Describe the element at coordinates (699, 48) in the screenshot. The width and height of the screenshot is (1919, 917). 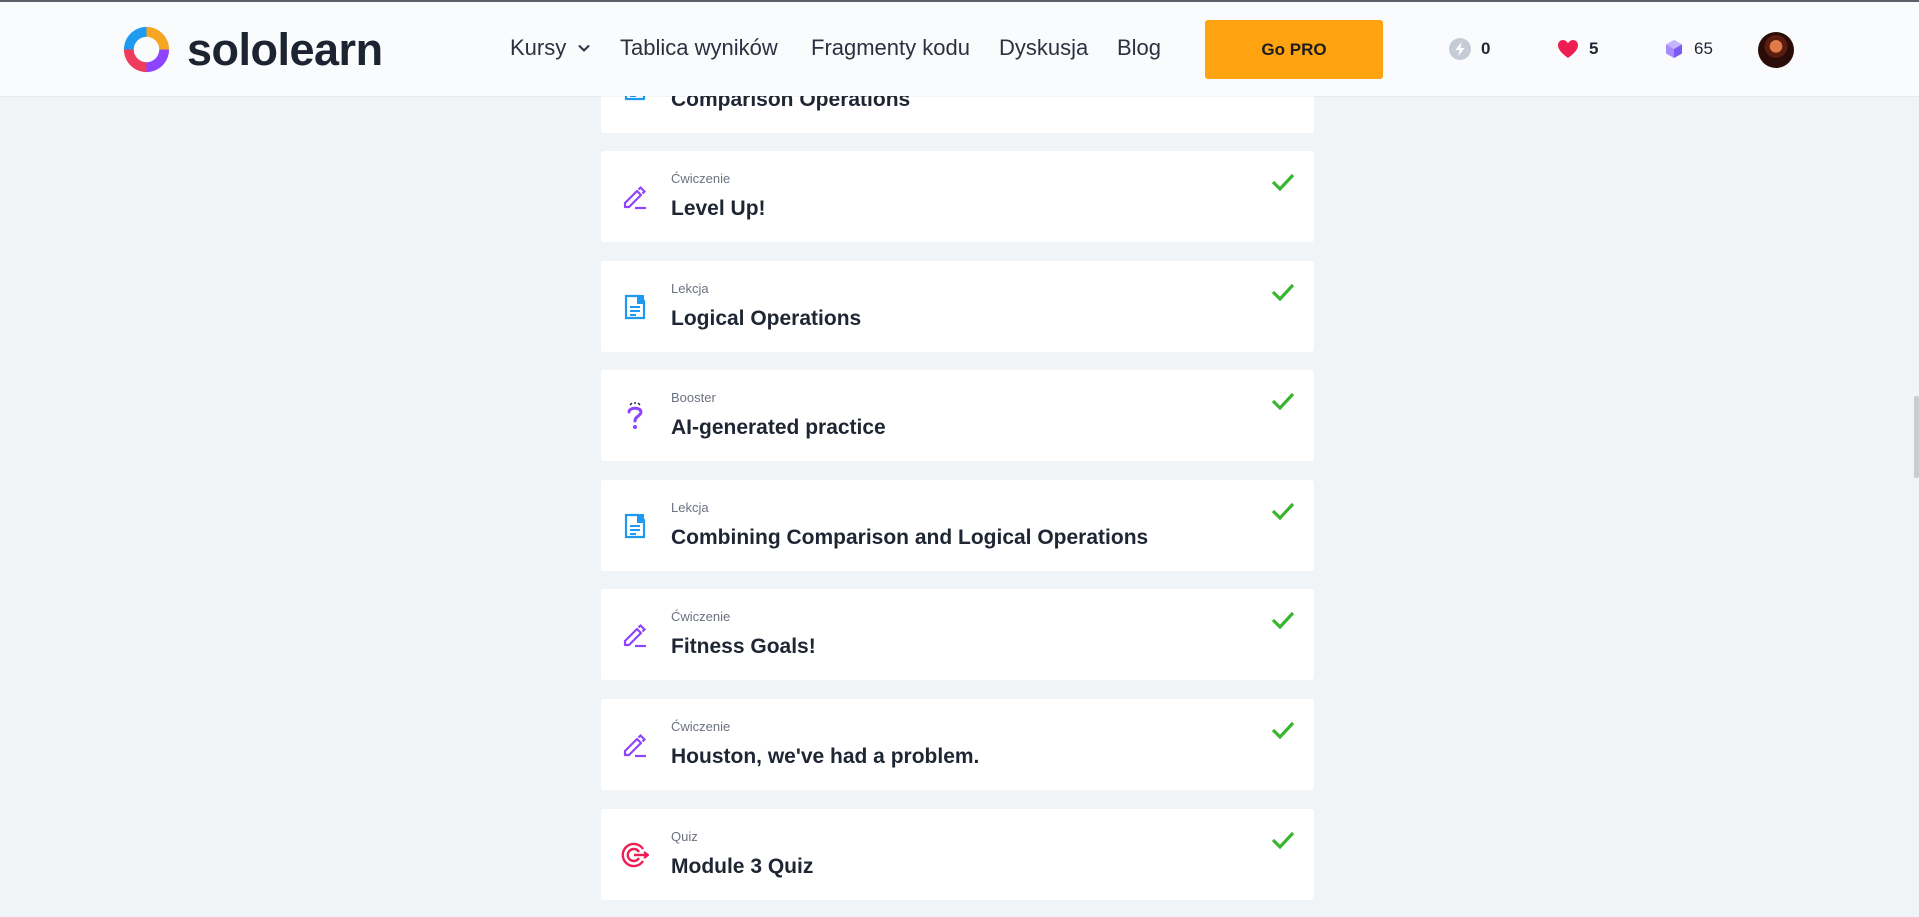
I see `nav-leaderboard: Tablica wyników` at that location.